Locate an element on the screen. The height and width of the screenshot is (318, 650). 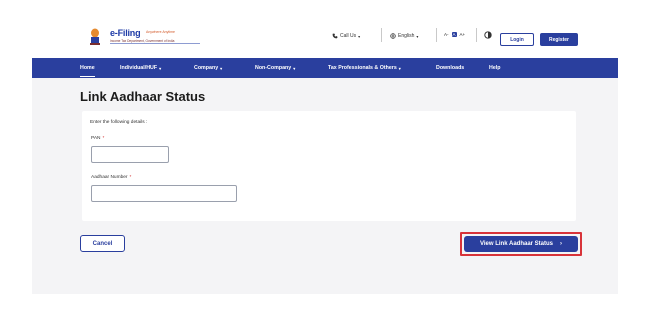
form-instructions: Enter the following details : is located at coordinates (119, 122).